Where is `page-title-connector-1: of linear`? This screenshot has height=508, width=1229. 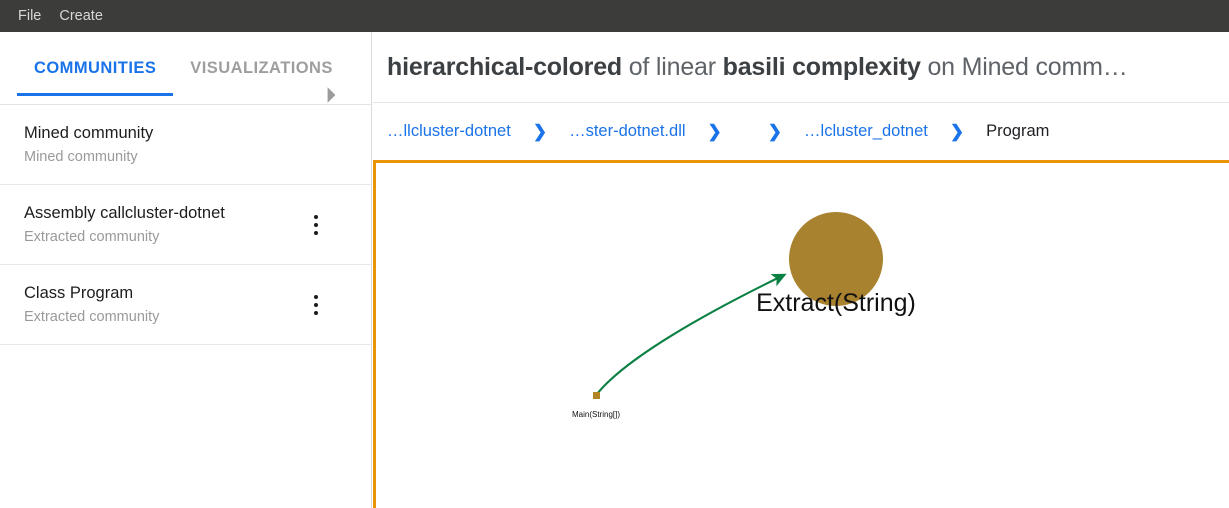
page-title-connector-1: of linear is located at coordinates (672, 66).